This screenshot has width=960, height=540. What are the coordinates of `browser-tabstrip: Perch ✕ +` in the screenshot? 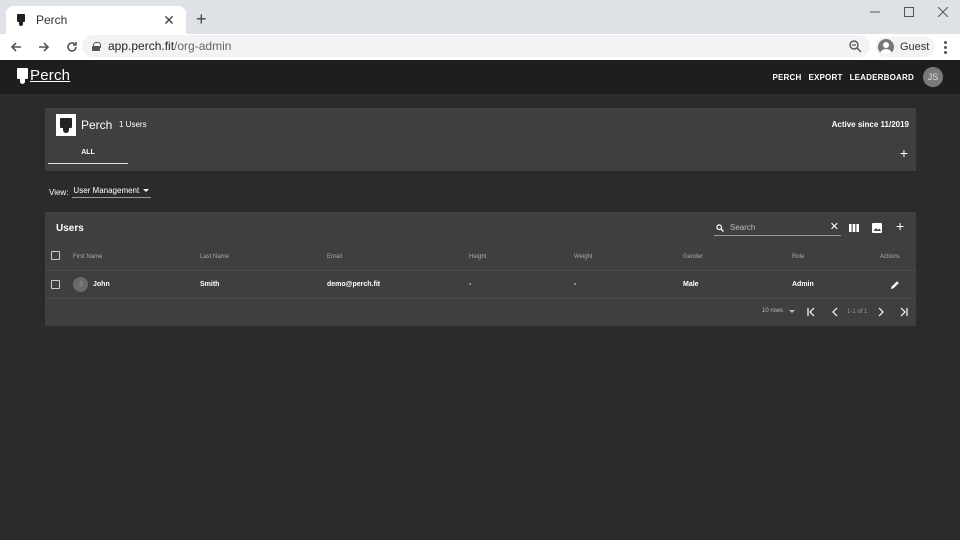 It's located at (480, 17).